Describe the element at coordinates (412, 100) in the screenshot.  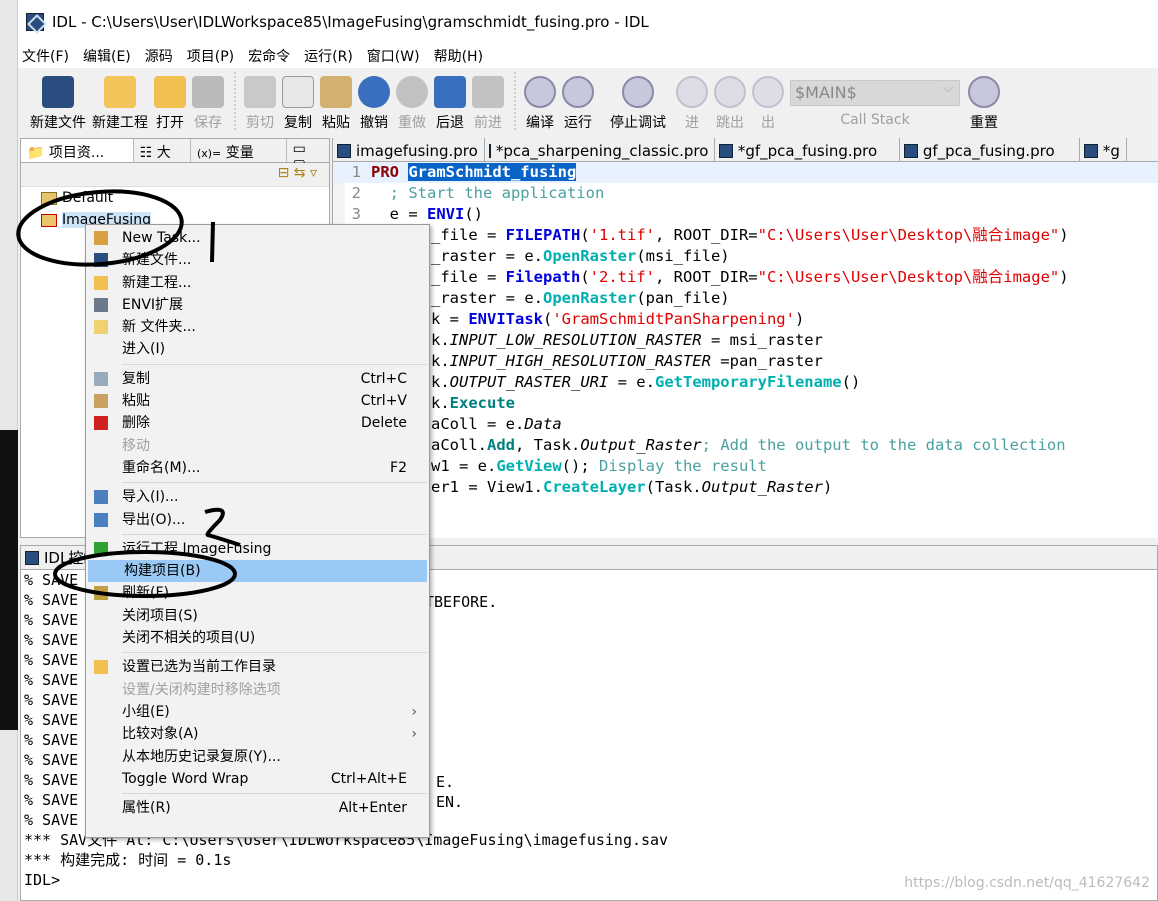
I see `redo-button: 重做` at that location.